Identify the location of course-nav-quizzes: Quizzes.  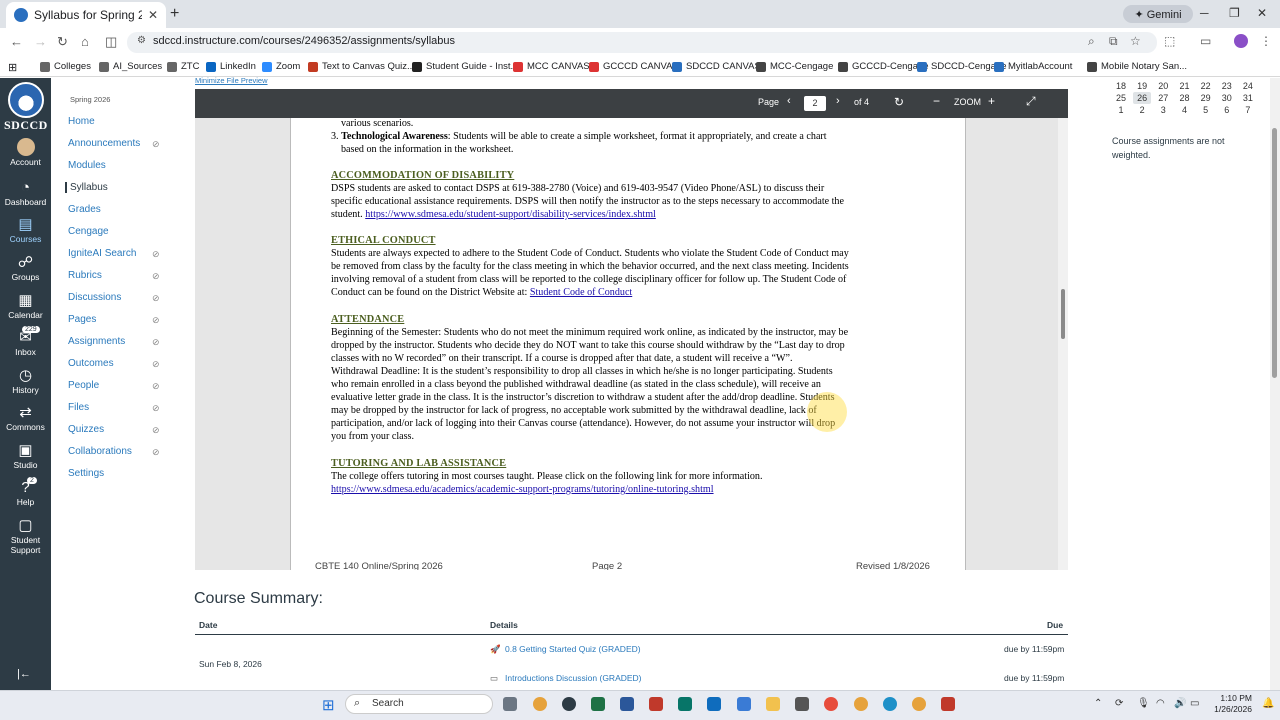
(86, 429).